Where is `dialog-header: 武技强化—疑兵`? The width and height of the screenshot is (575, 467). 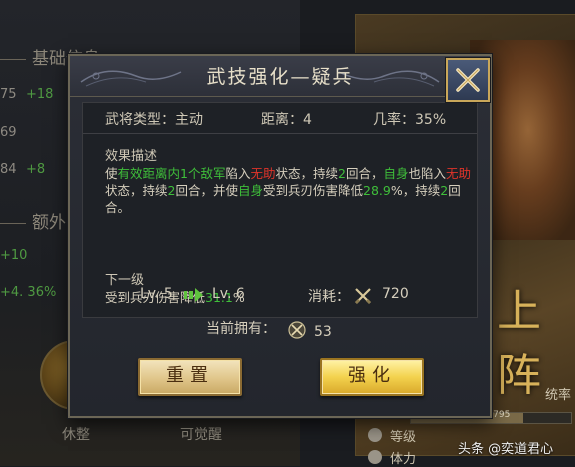 dialog-header: 武技强化—疑兵 is located at coordinates (280, 76).